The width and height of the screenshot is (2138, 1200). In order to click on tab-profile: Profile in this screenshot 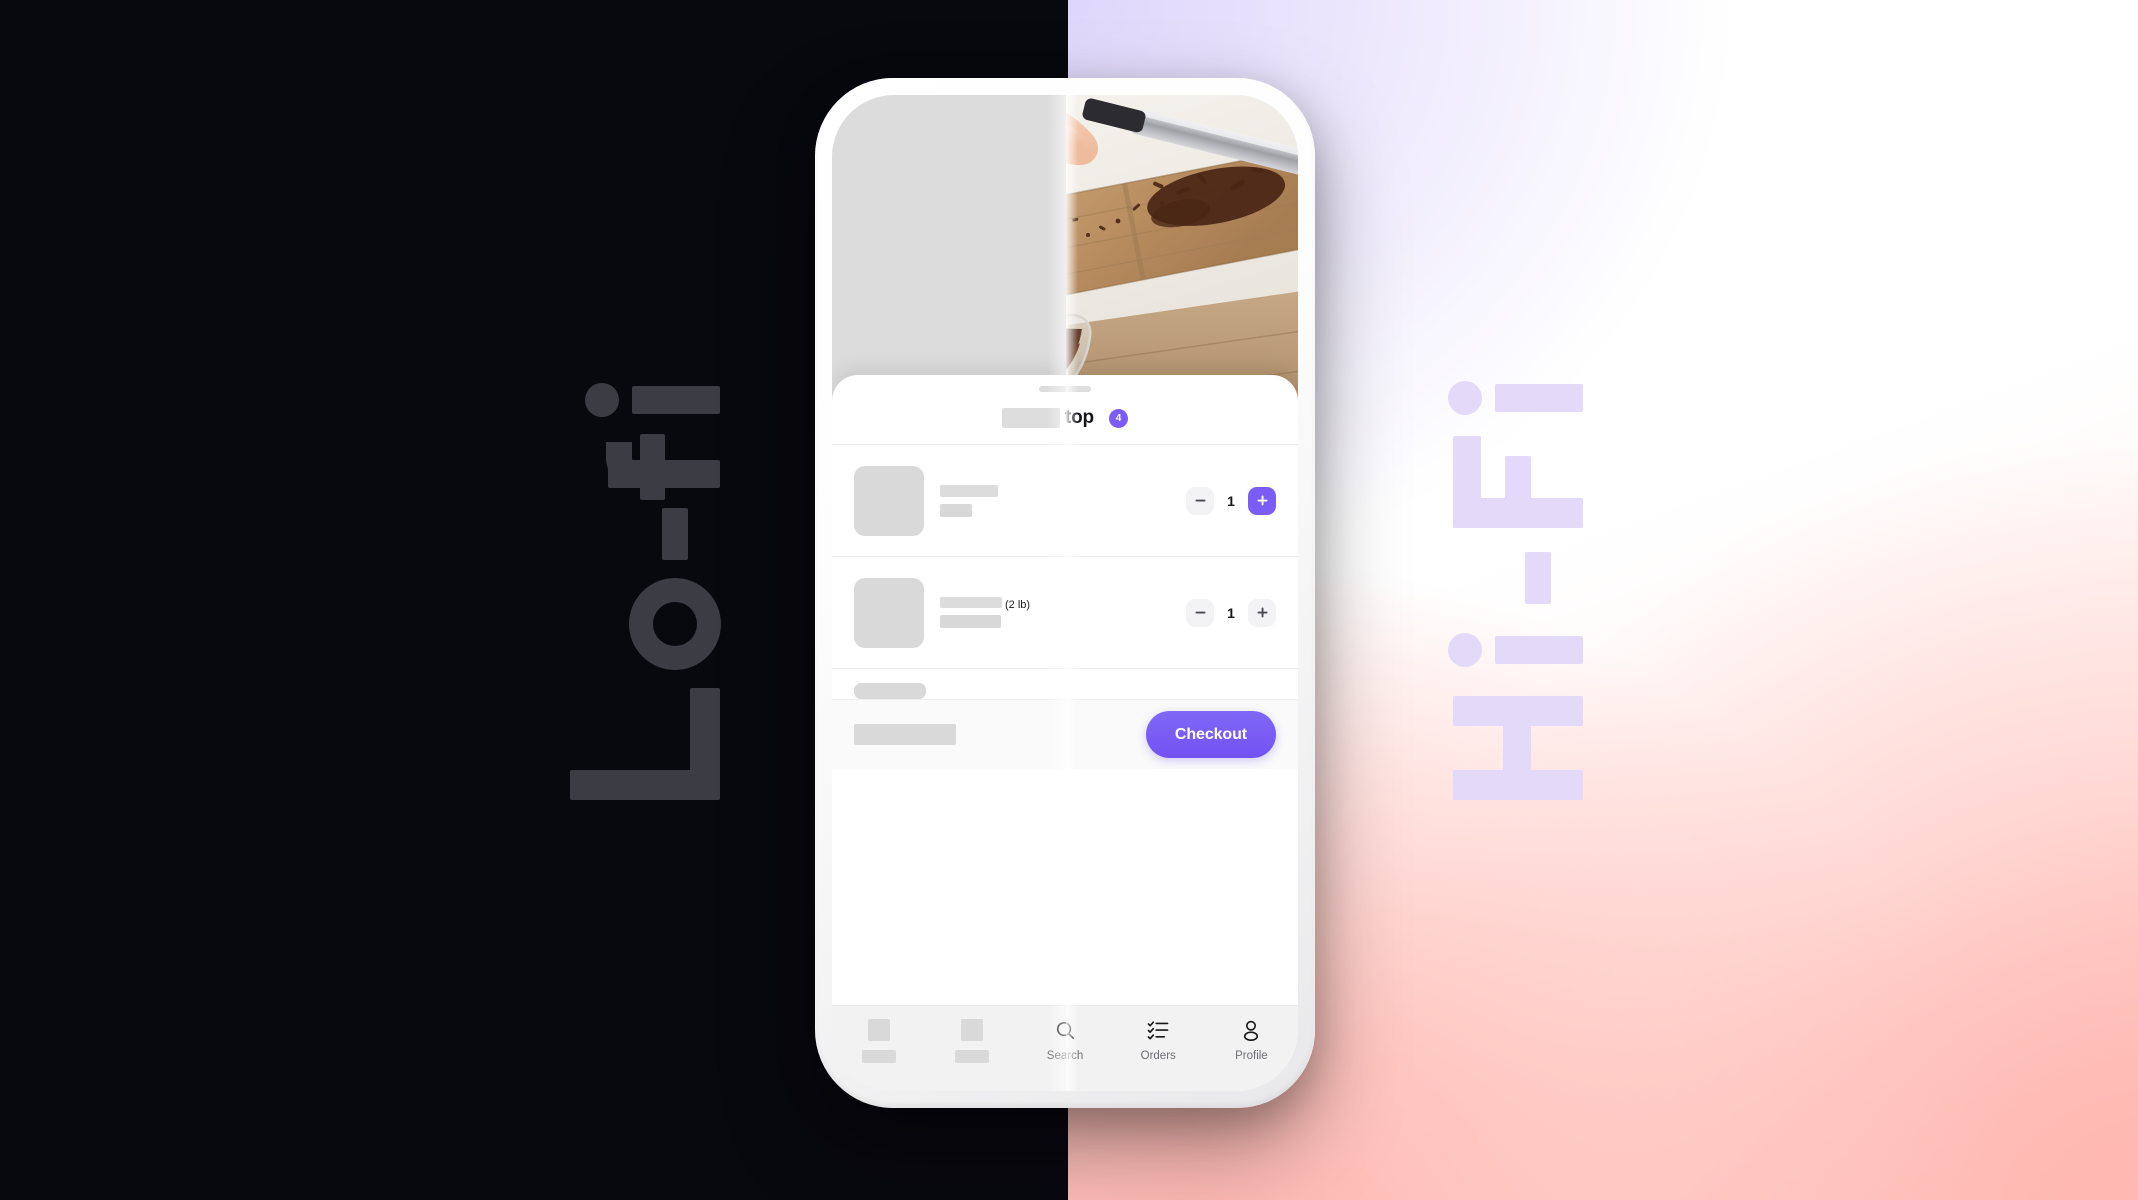, I will do `click(1251, 1040)`.